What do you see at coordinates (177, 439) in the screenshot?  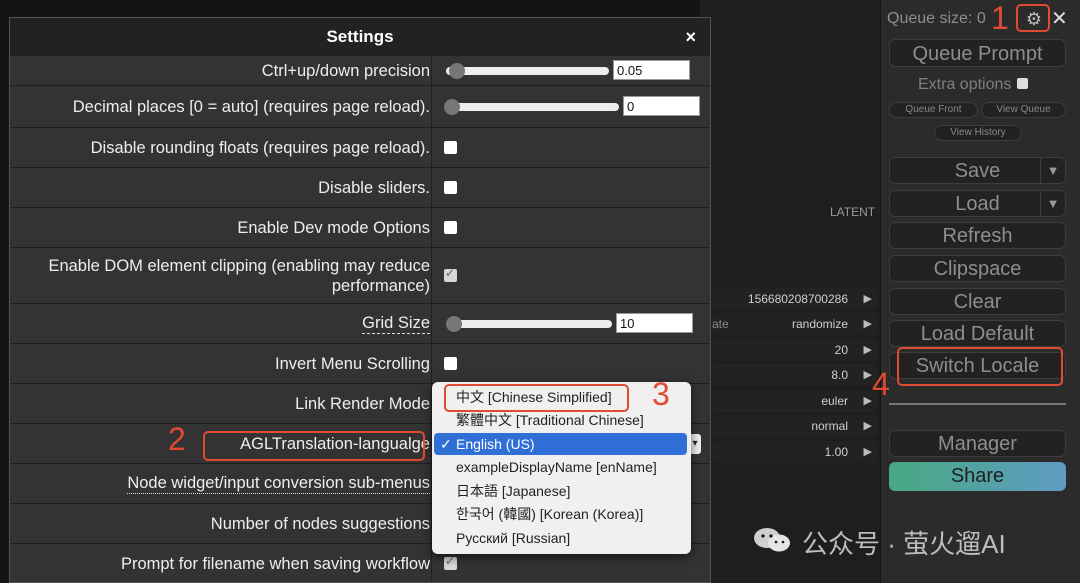 I see `annotation-number-2: 2` at bounding box center [177, 439].